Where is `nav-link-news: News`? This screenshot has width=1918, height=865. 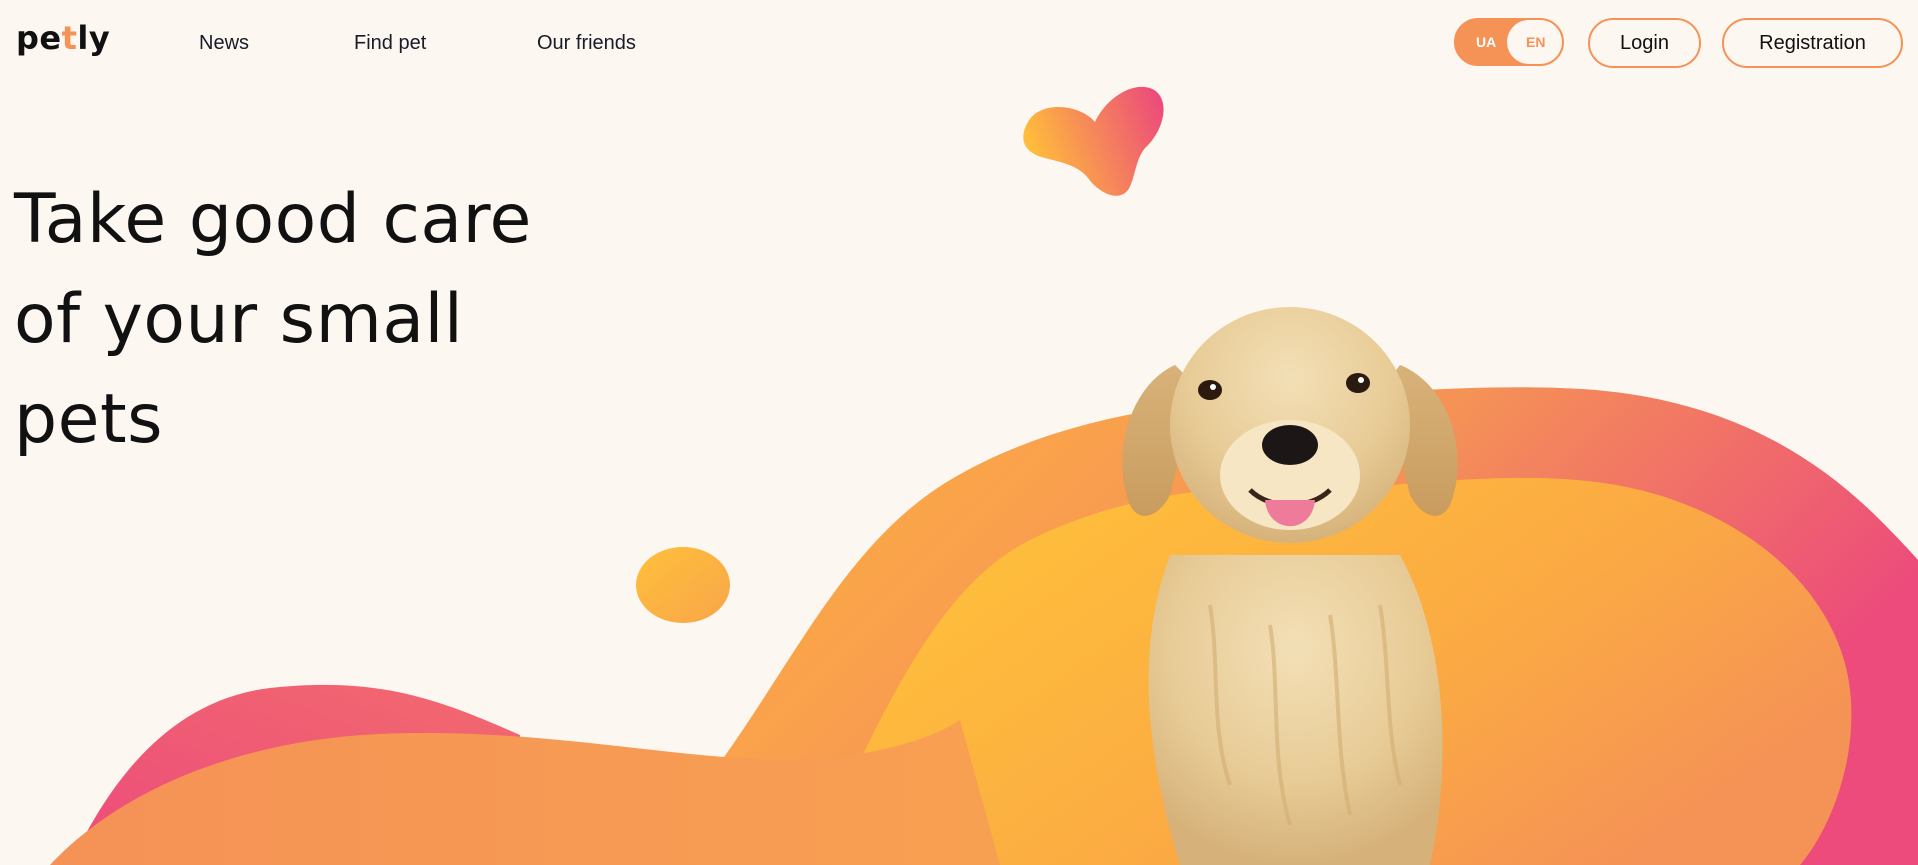 nav-link-news: News is located at coordinates (224, 43).